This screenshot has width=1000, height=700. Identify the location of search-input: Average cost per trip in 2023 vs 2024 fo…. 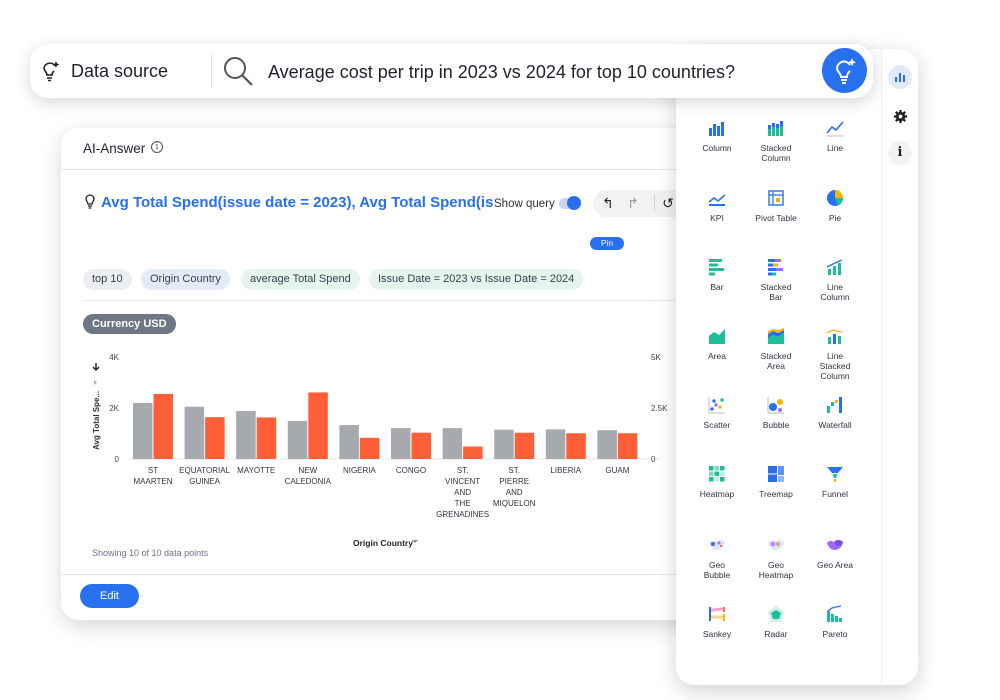
(501, 72).